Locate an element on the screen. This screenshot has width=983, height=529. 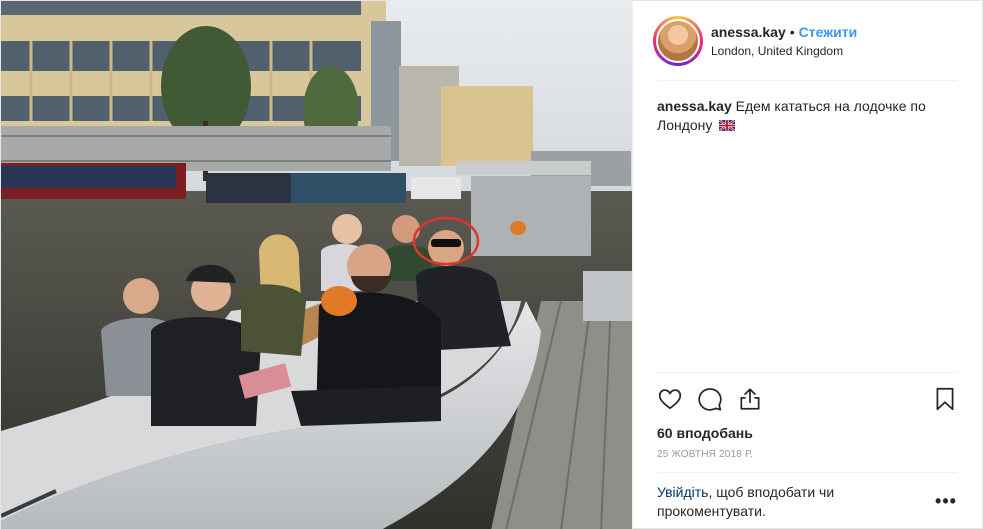
like-button is located at coordinates (677, 399).